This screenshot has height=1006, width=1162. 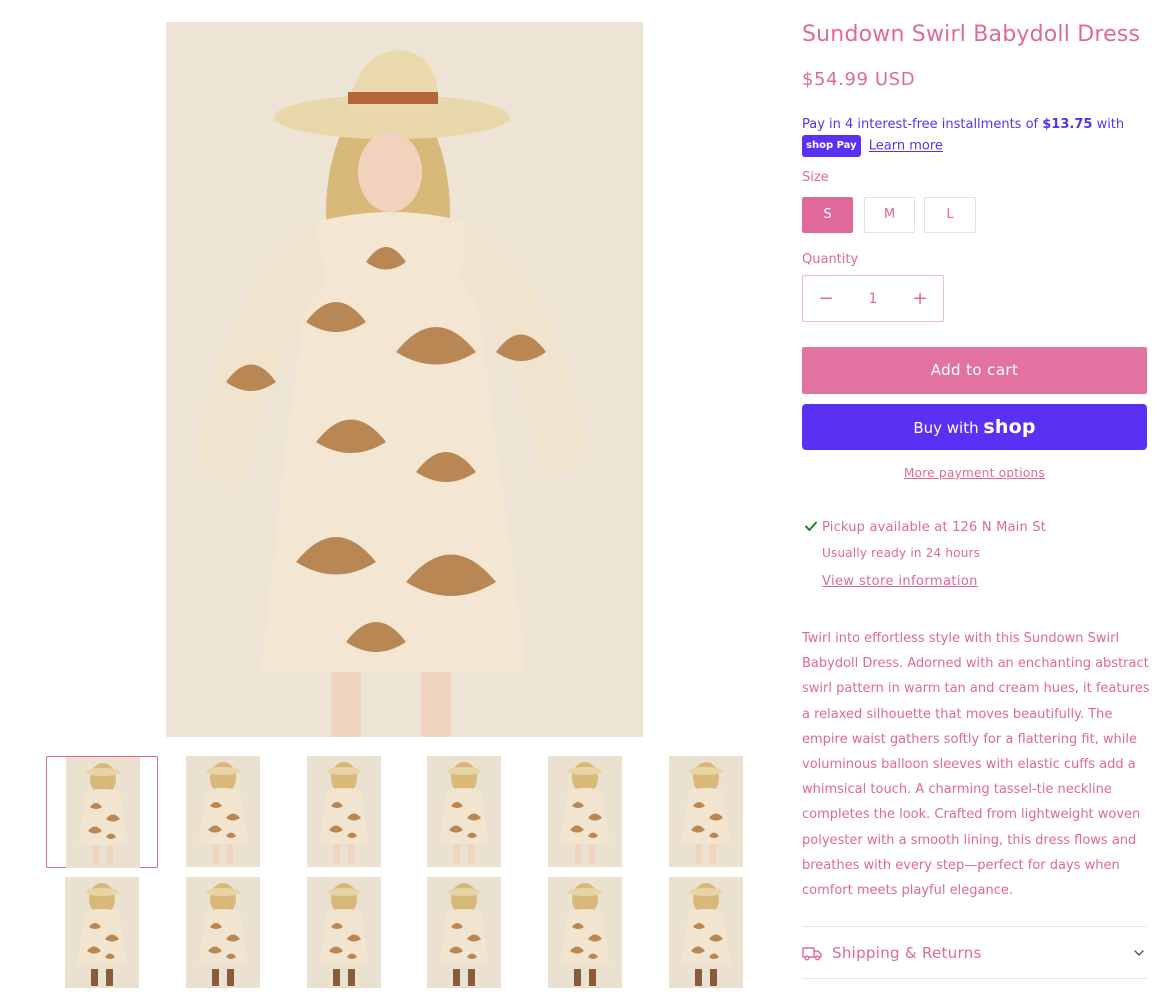 I want to click on buy-with-shop-button: Buy with shop, so click(x=974, y=427).